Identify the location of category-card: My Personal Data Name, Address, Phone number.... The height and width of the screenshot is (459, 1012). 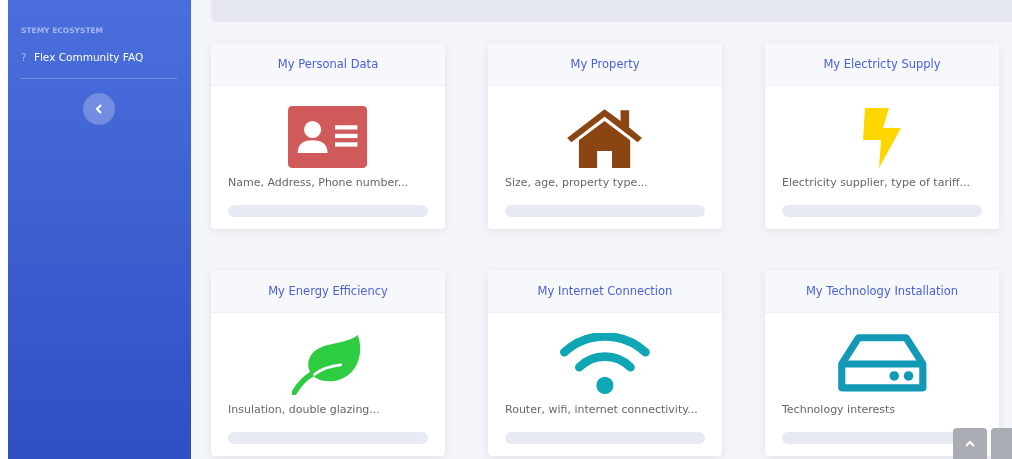
(328, 136).